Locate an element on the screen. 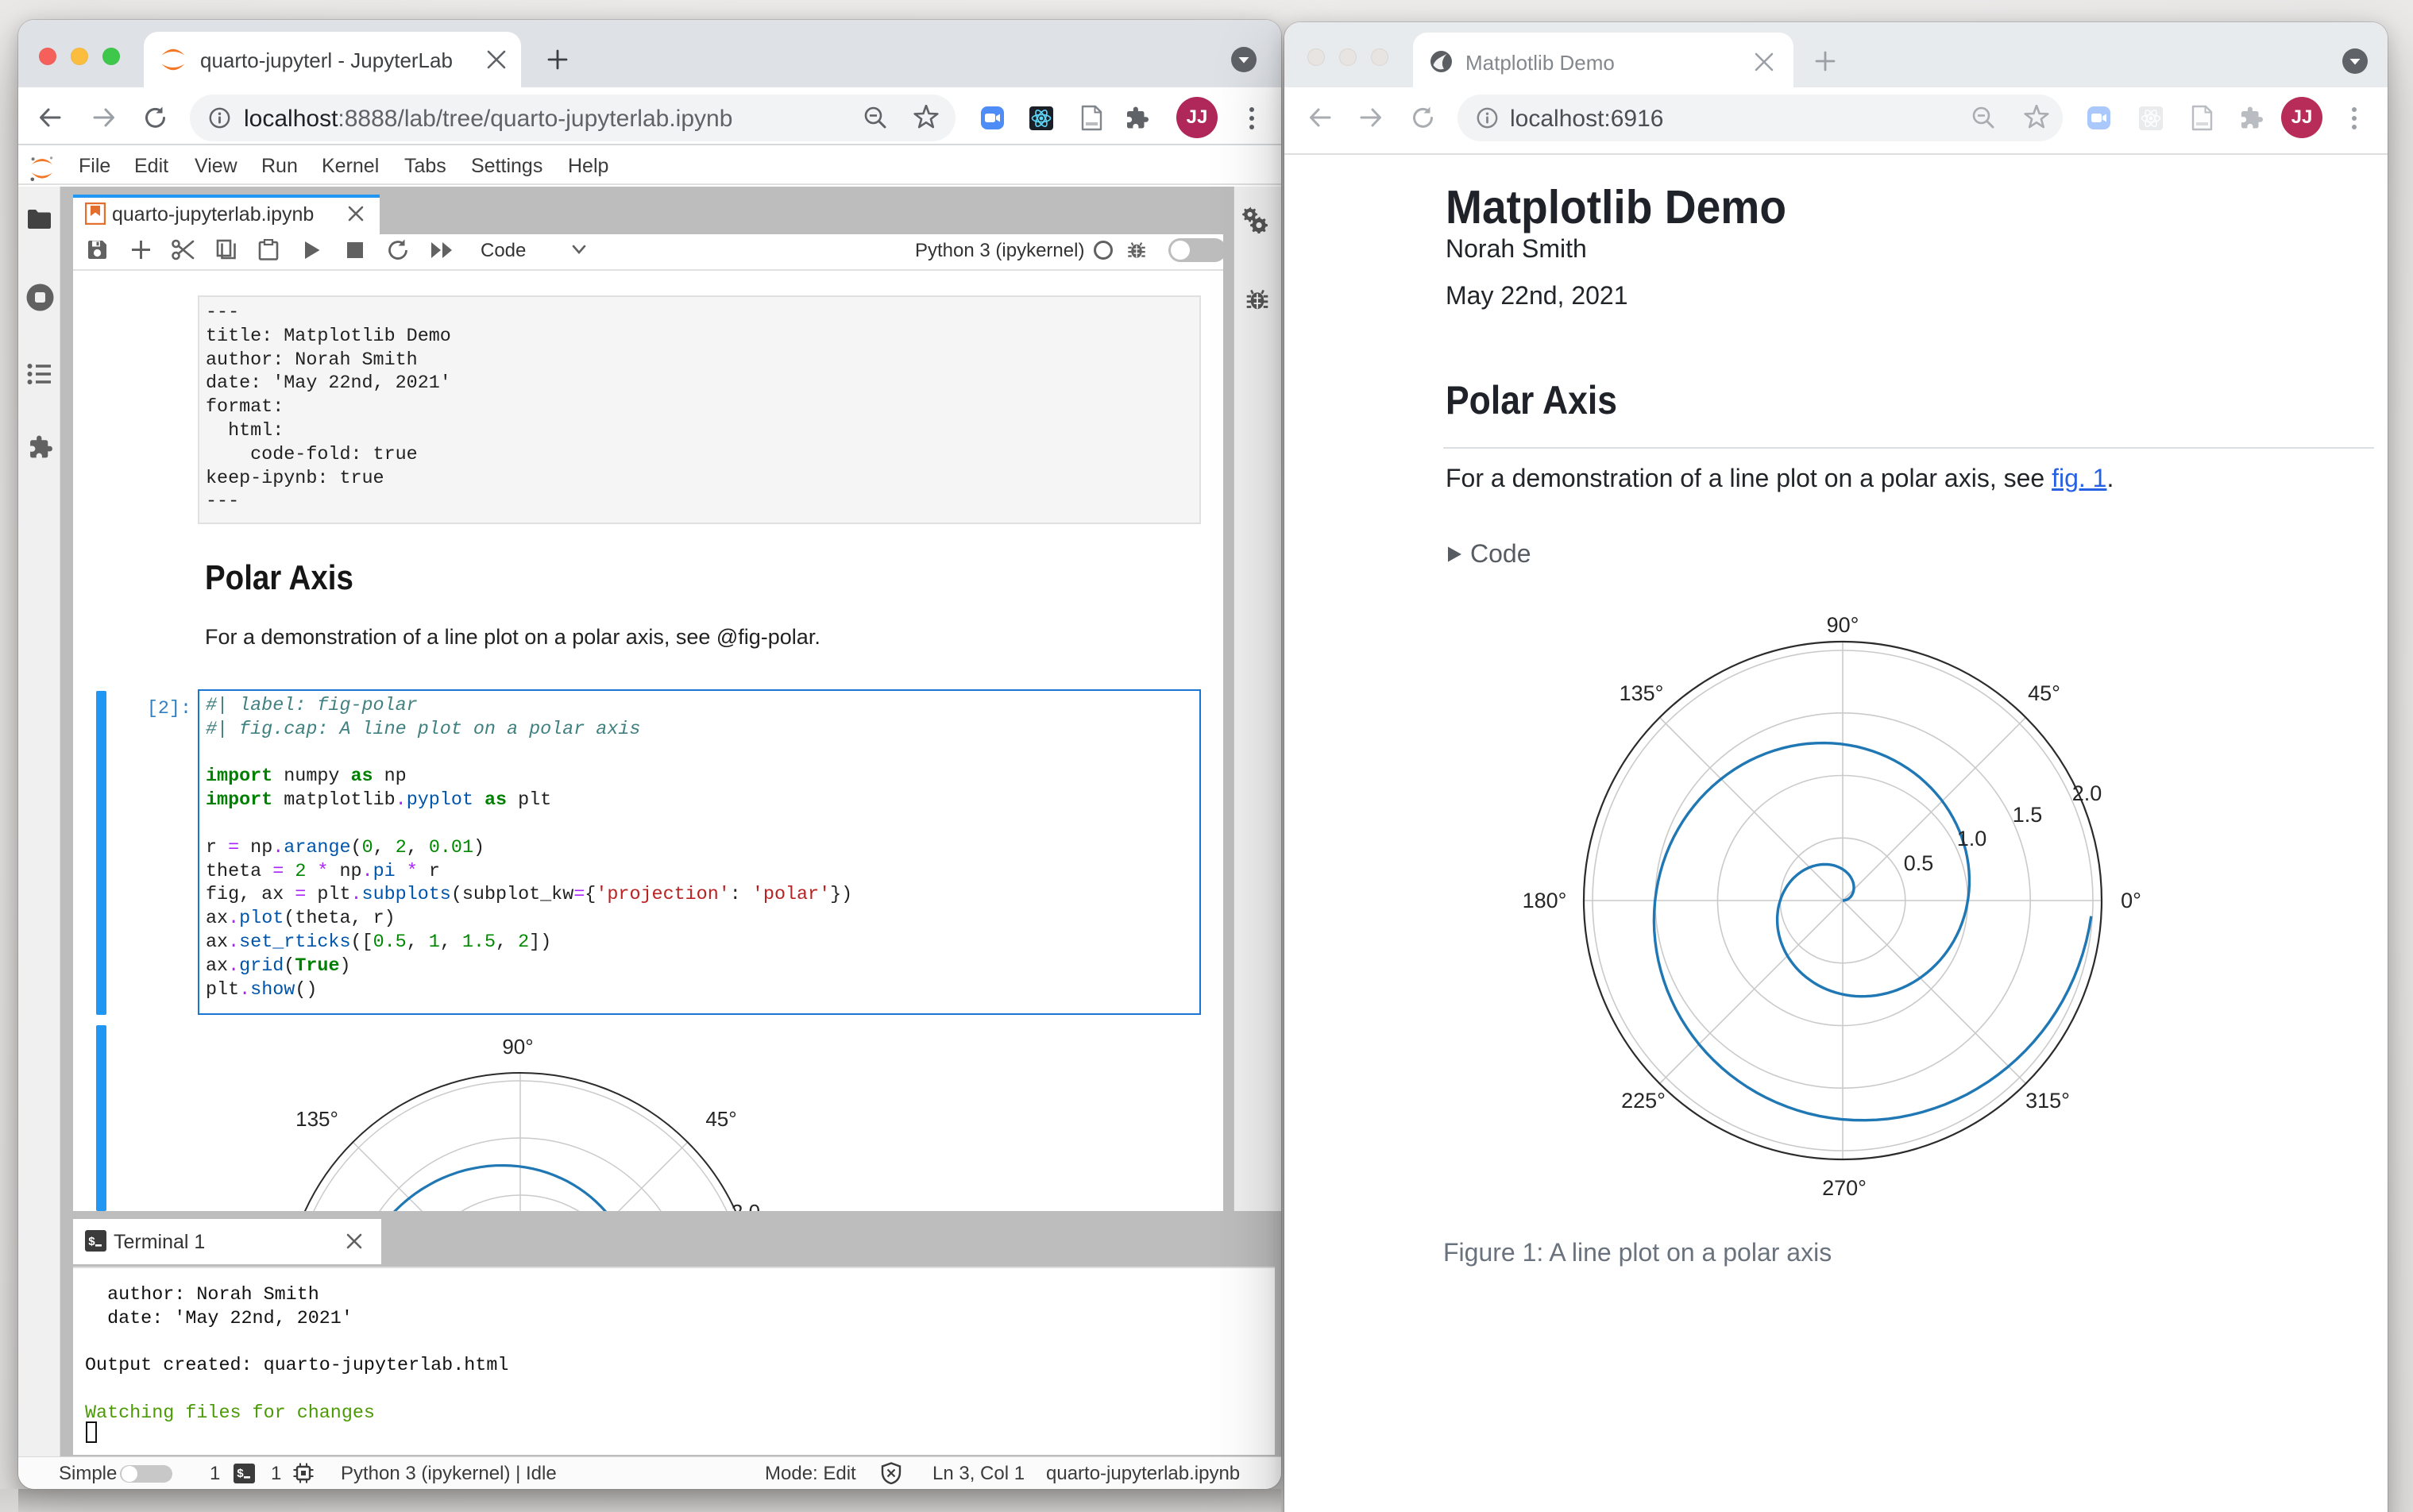 The width and height of the screenshot is (2413, 1512). svg-text: 1.5 is located at coordinates (2028, 815).